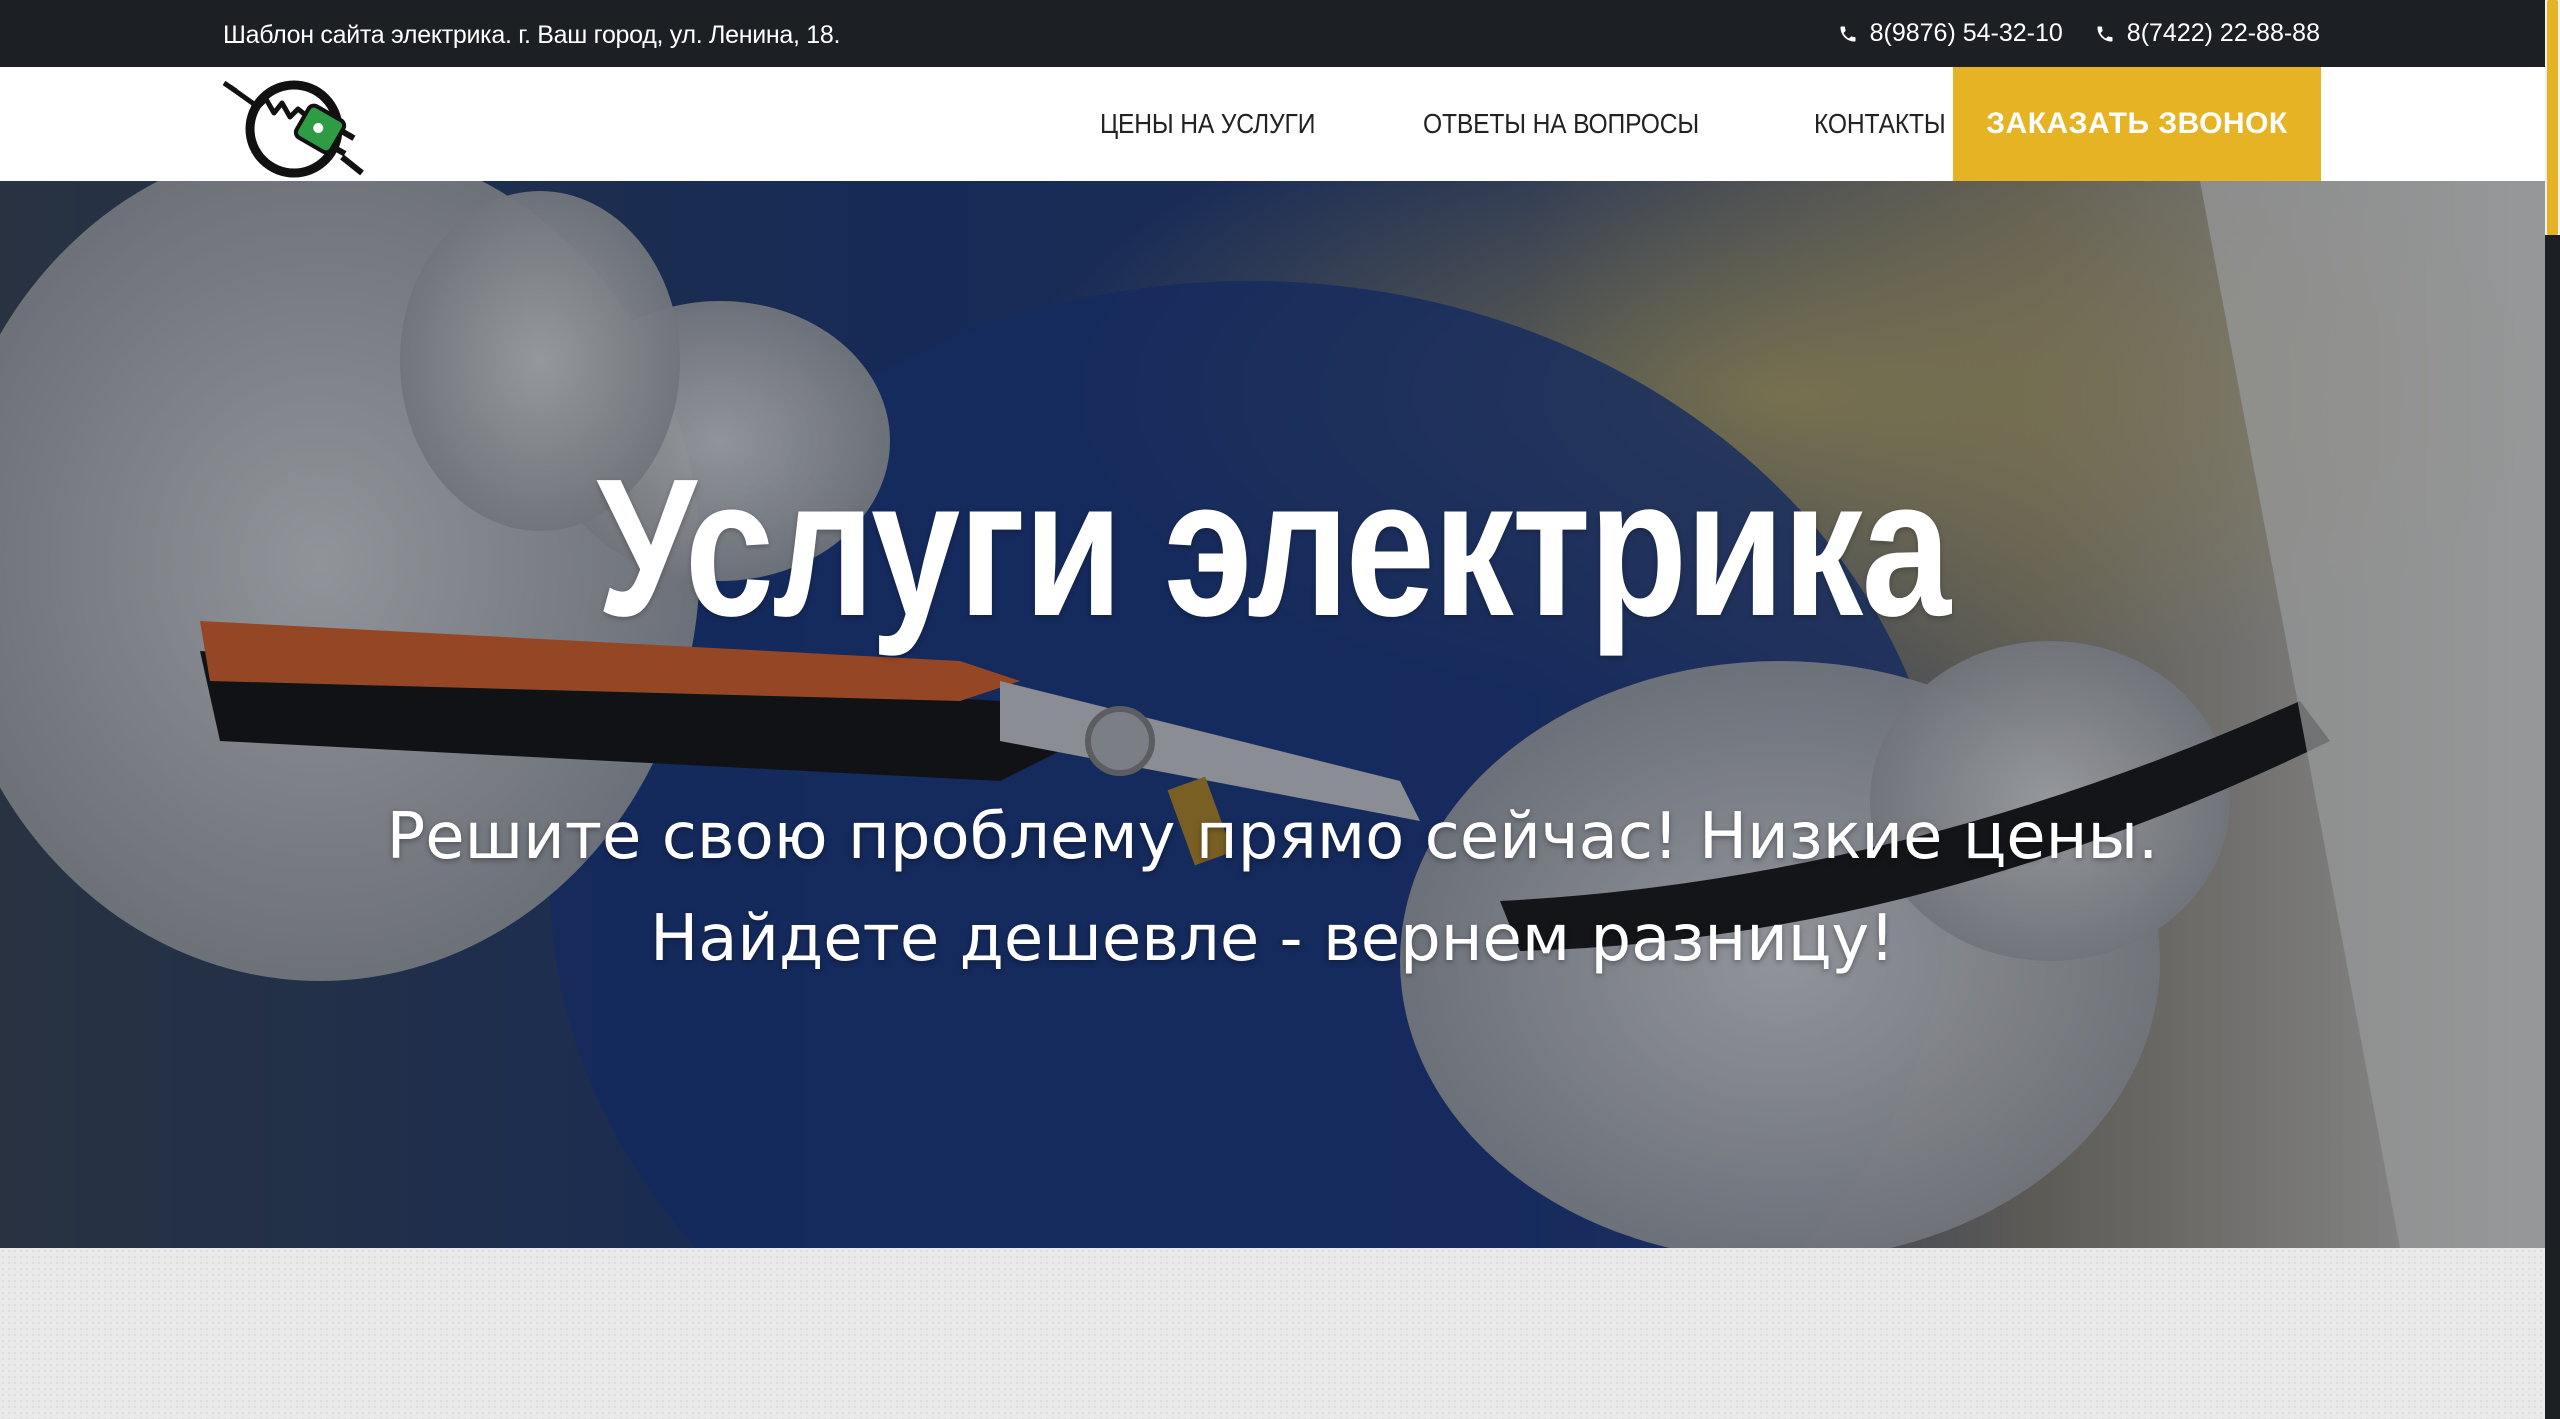  I want to click on hero-title: Услуги электрика, so click(1272, 548).